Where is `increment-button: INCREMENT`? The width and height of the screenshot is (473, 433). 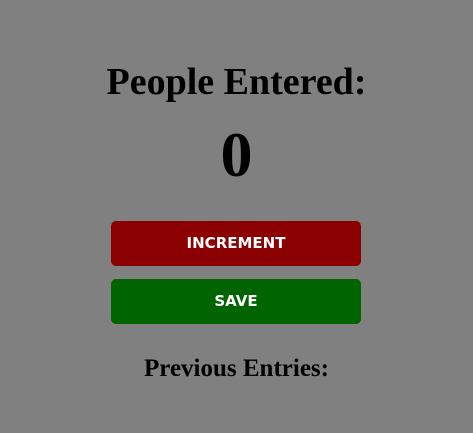
increment-button: INCREMENT is located at coordinates (236, 243).